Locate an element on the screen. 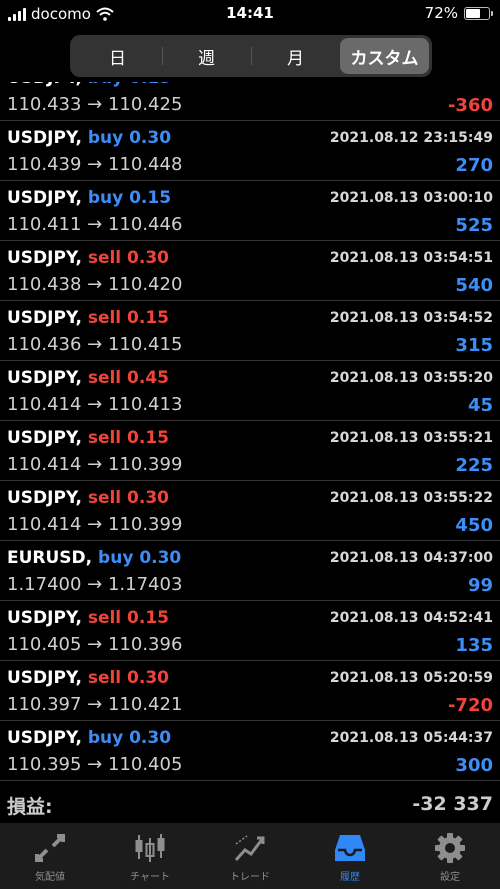 Image resolution: width=500 pixels, height=889 pixels. trade-side-volume: sell 0.45 is located at coordinates (128, 378).